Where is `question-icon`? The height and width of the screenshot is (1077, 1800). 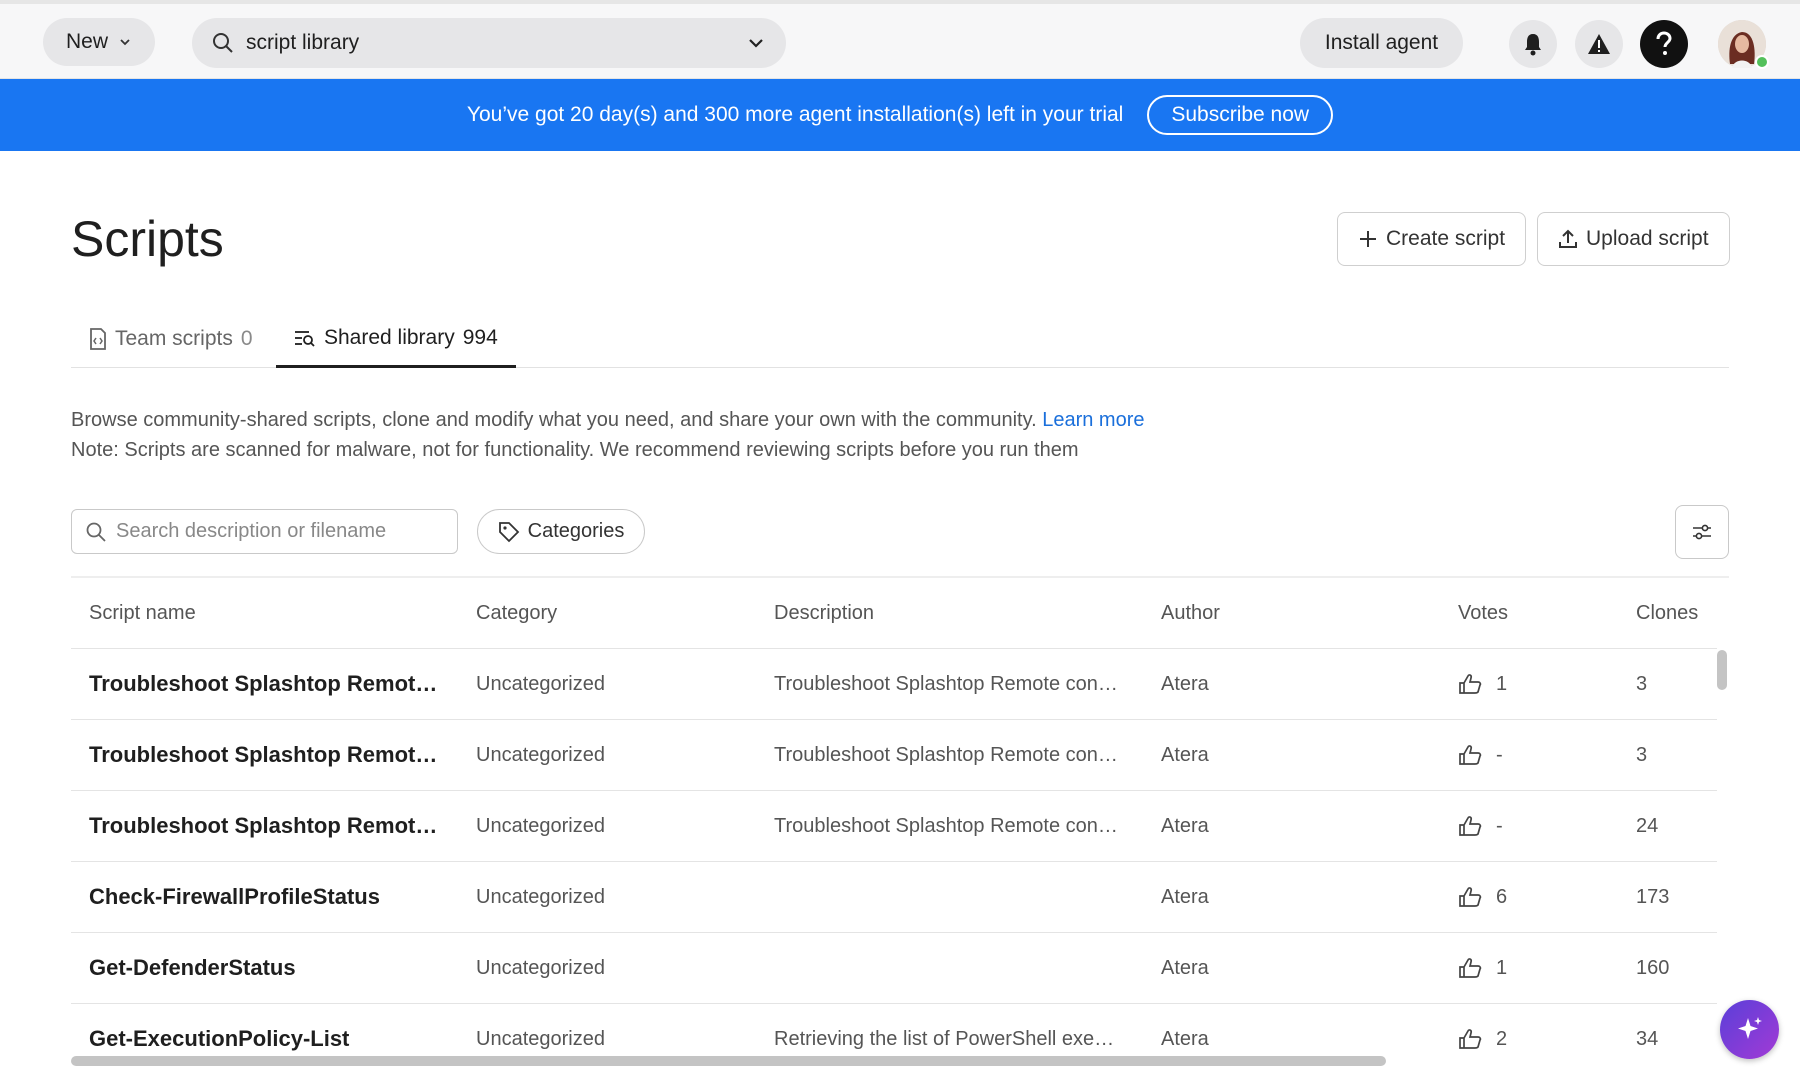 question-icon is located at coordinates (1664, 43).